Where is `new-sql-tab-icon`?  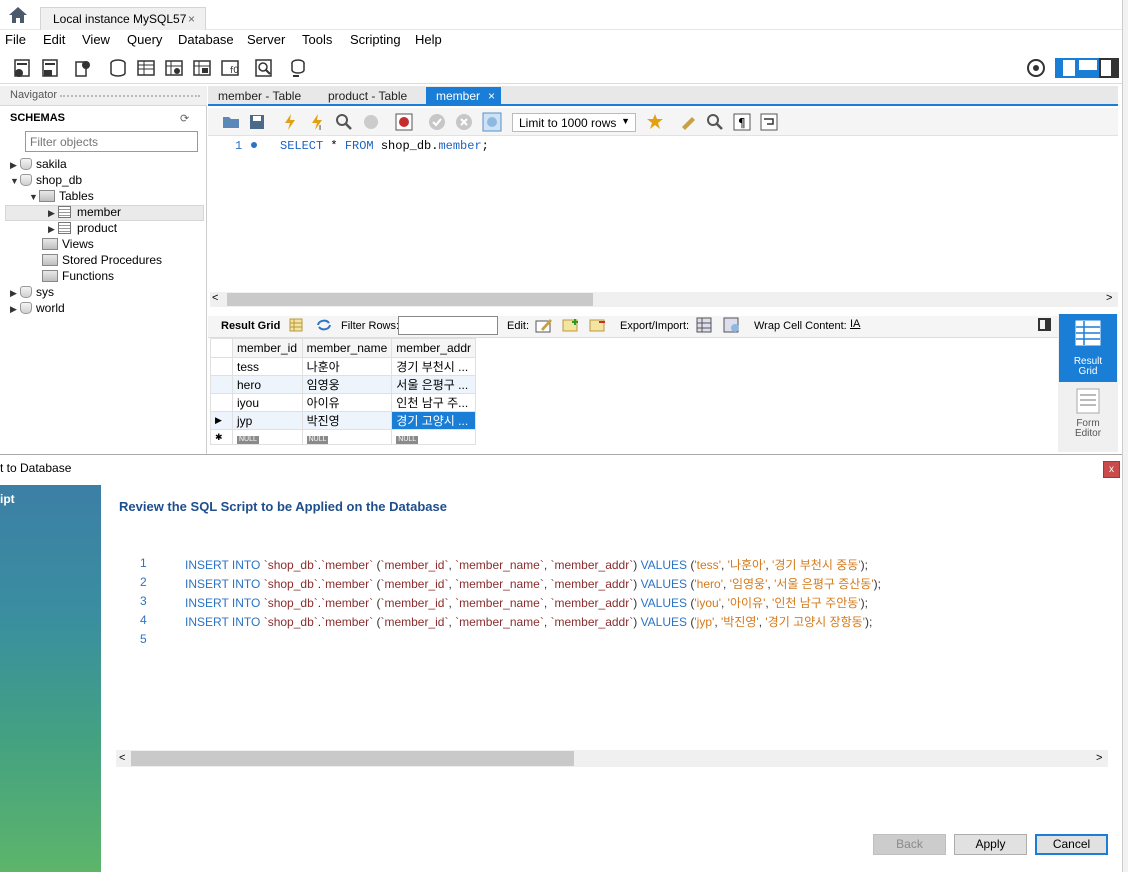
new-sql-tab-icon is located at coordinates (23, 68).